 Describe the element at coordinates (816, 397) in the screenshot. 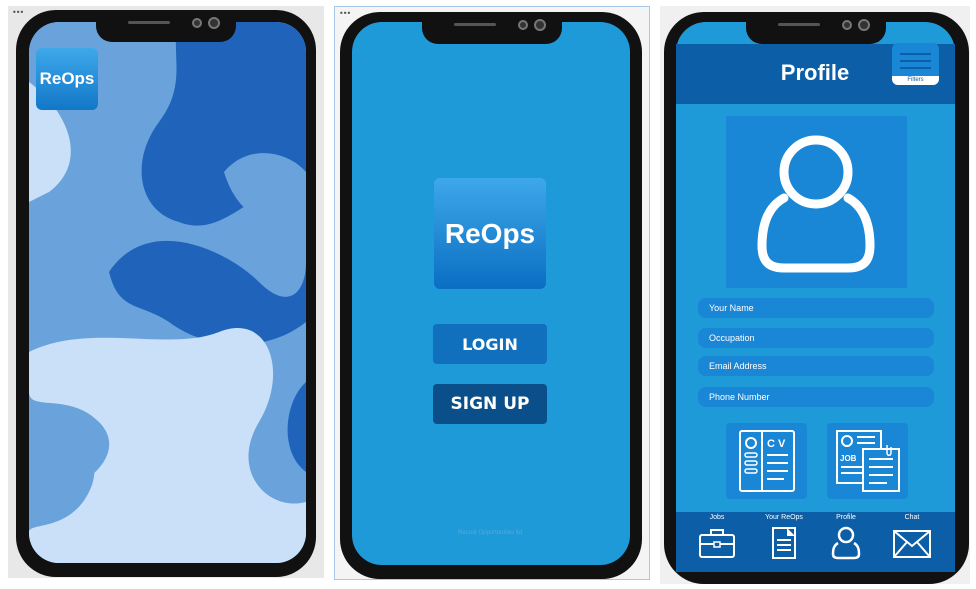

I see `phone-field` at that location.